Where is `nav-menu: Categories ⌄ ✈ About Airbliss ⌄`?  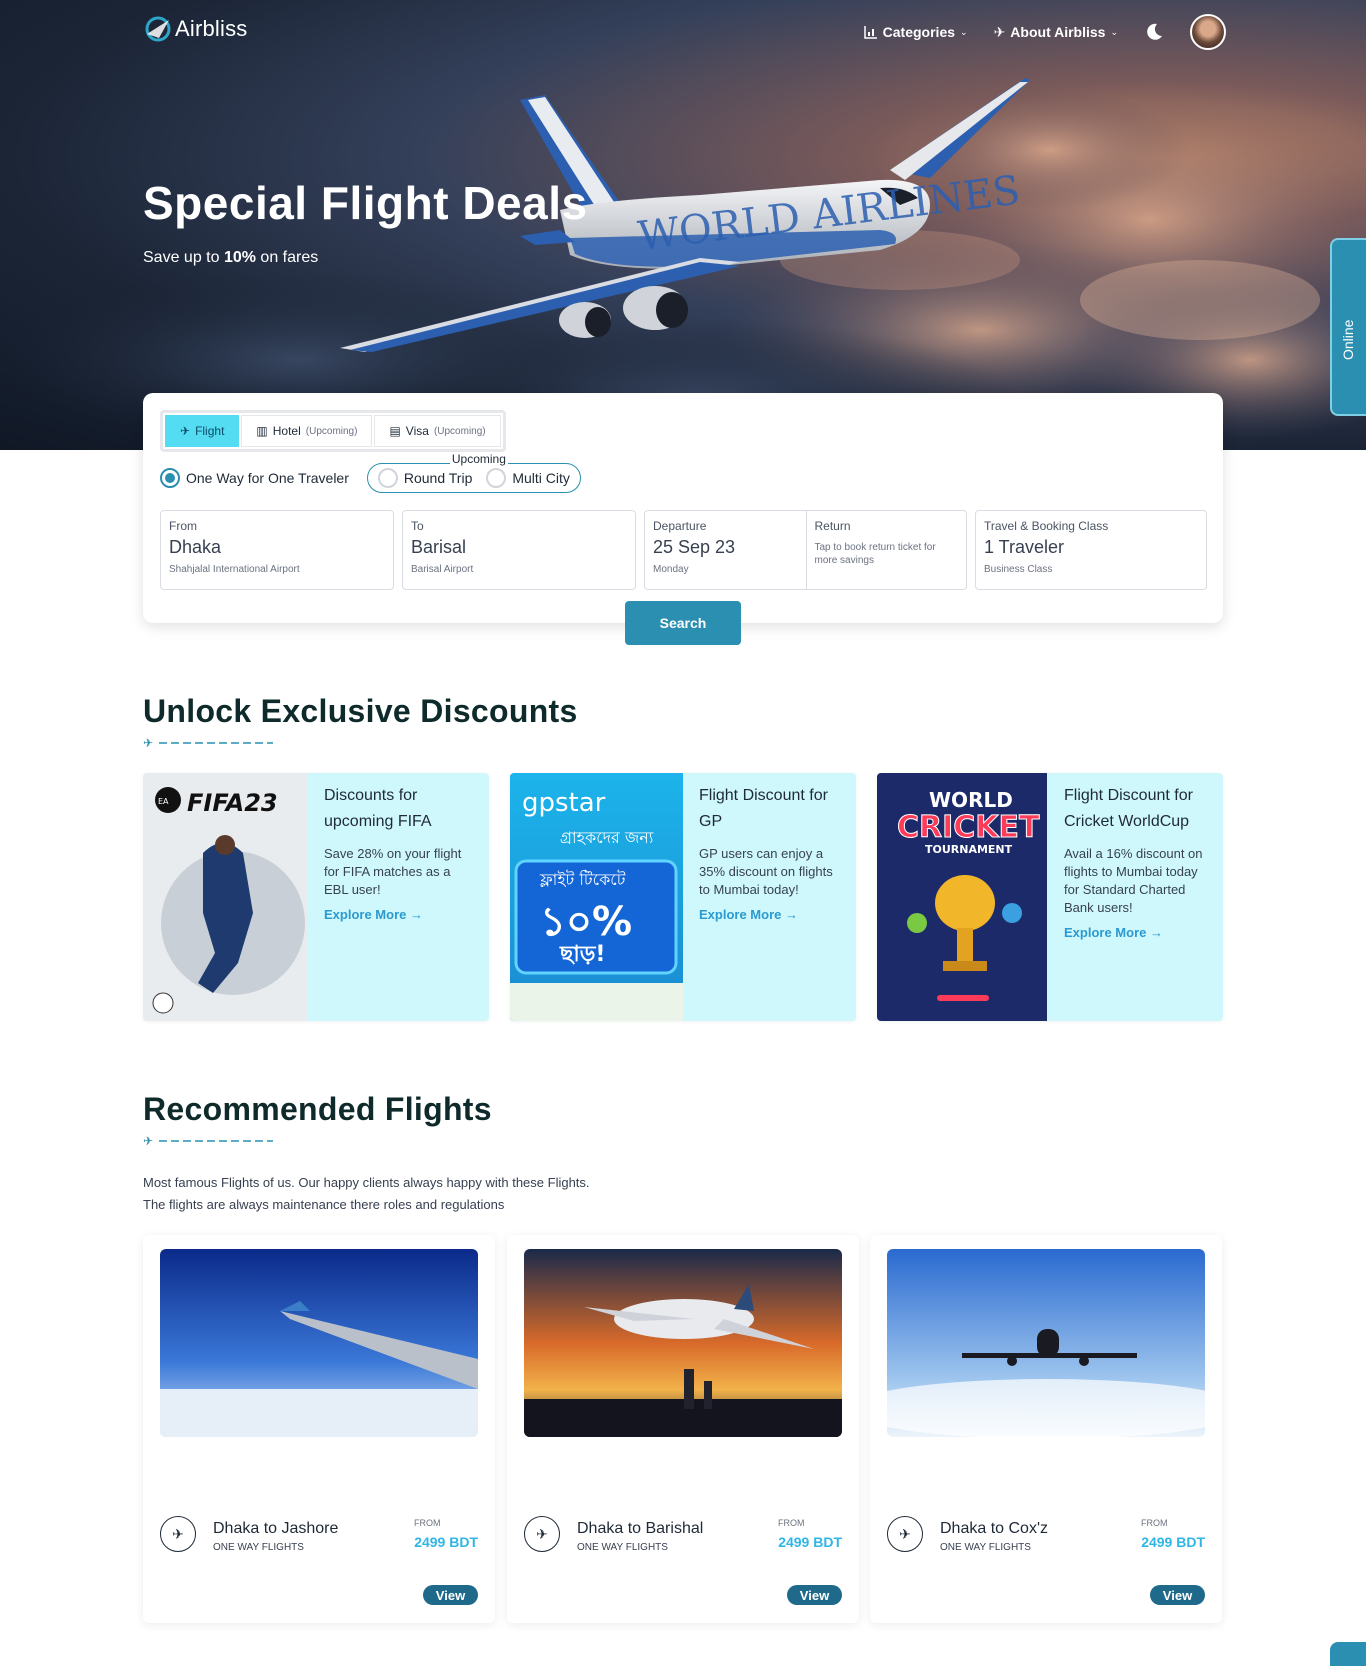
nav-menu: Categories ⌄ ✈ About Airbliss ⌄ is located at coordinates (1044, 32).